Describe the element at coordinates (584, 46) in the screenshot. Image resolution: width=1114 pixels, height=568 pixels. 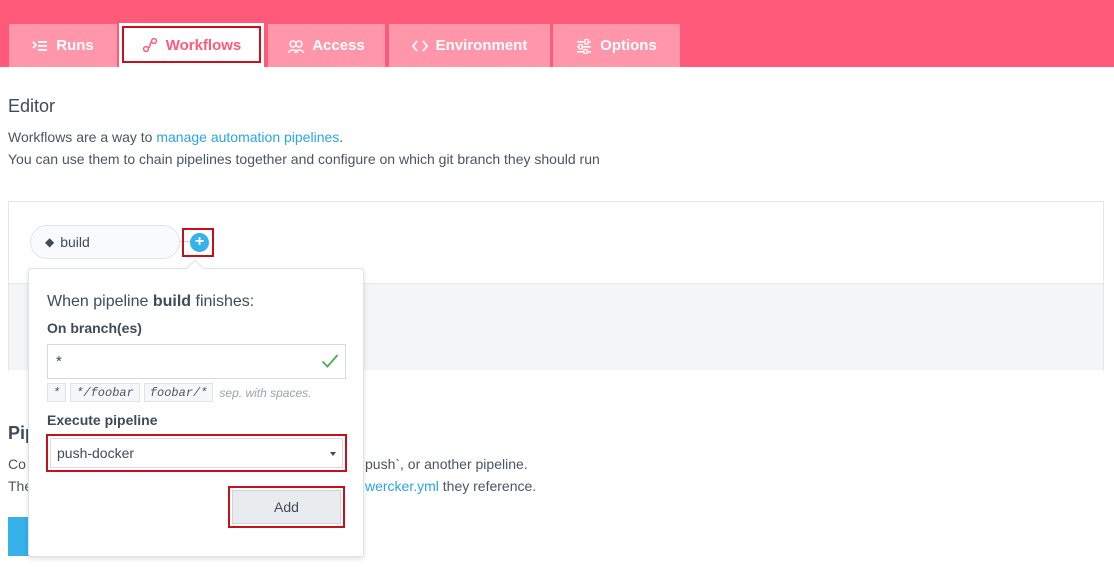
I see `sliders-icon` at that location.